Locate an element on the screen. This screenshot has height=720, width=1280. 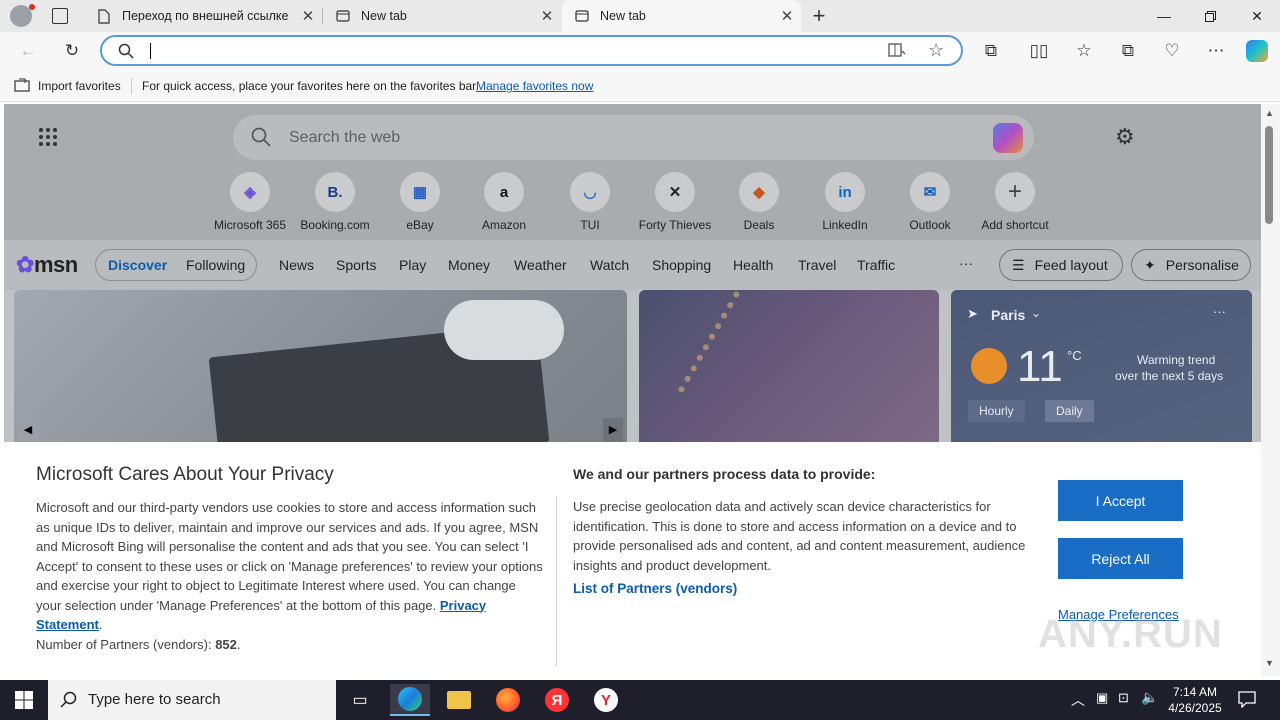
import-favorites-icon is located at coordinates (22, 86).